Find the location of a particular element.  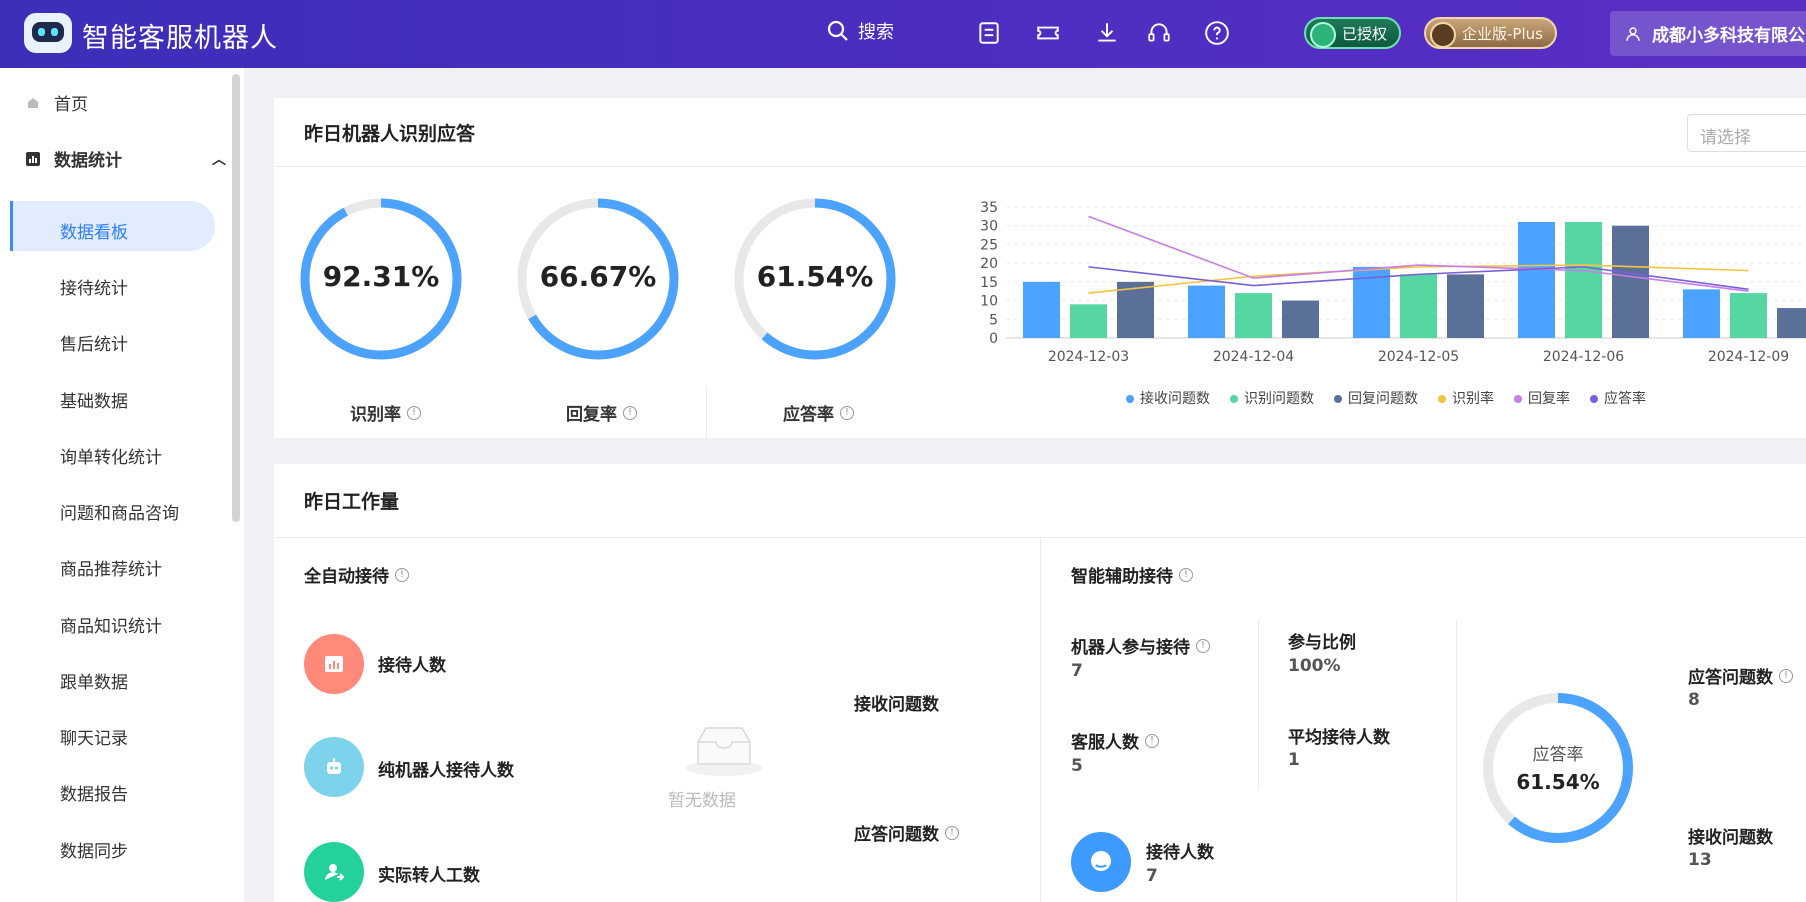

x-tick-label: 2024-12-03 is located at coordinates (1088, 357).